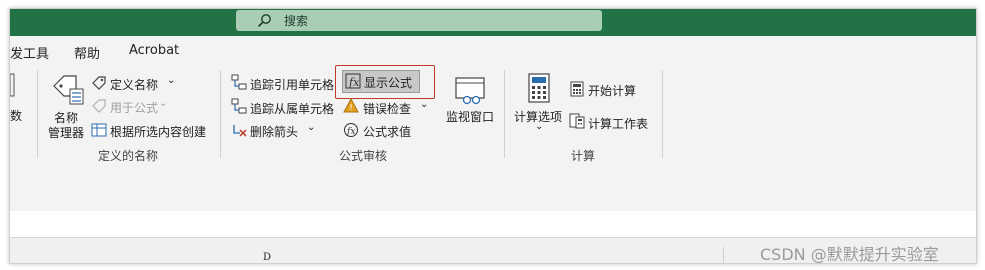  Describe the element at coordinates (296, 21) in the screenshot. I see `search-label: 搜索` at that location.